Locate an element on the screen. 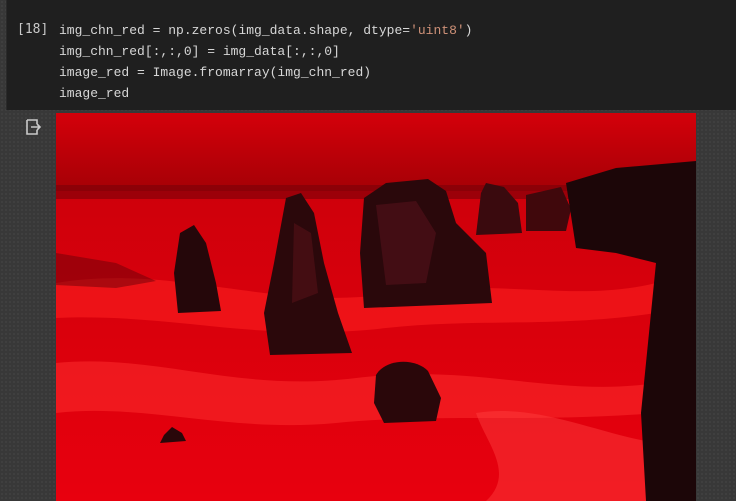 The width and height of the screenshot is (736, 501). execution-count: [18] is located at coordinates (33, 29).